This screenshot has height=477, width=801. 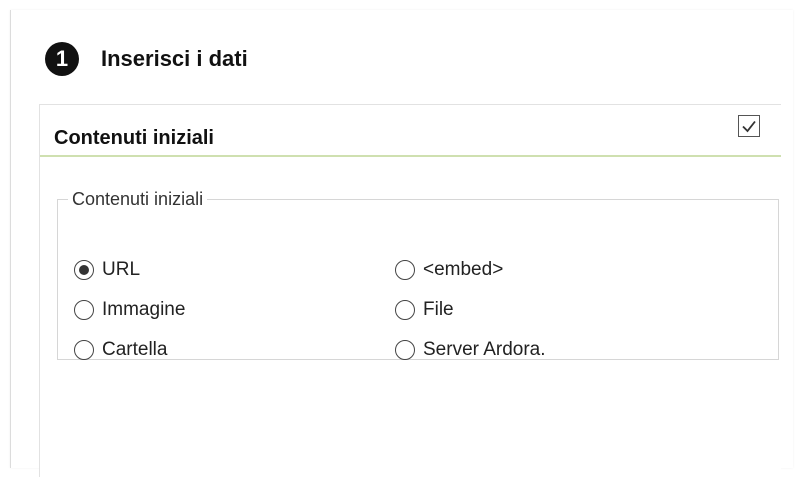 I want to click on group-legend: Contenuti iniziali, so click(x=138, y=199).